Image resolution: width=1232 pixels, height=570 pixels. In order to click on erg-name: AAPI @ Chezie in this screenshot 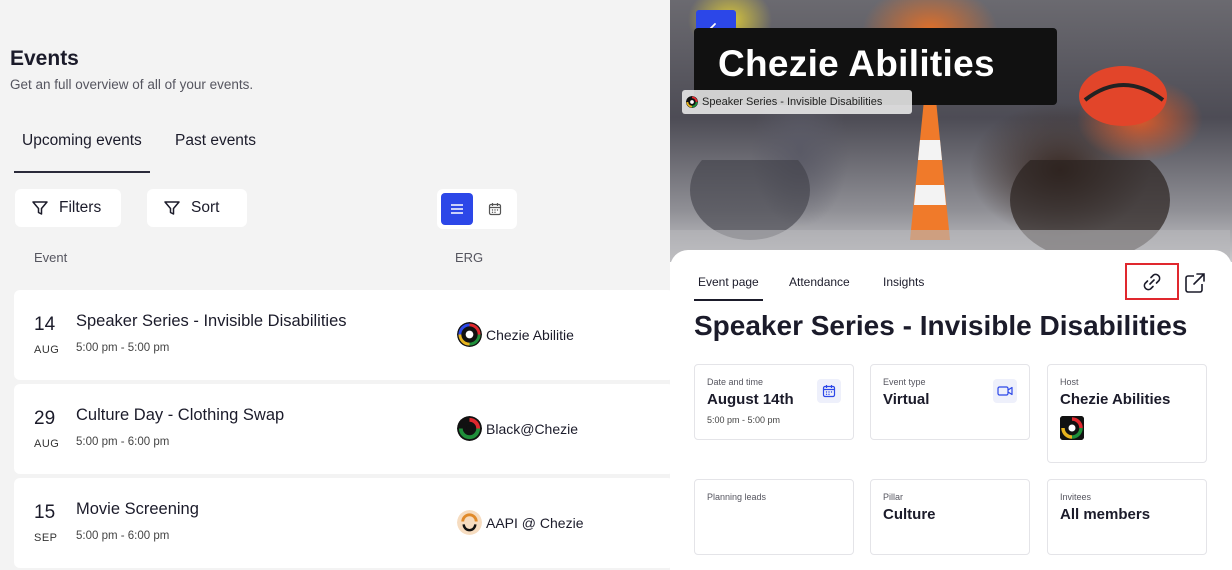, I will do `click(535, 522)`.